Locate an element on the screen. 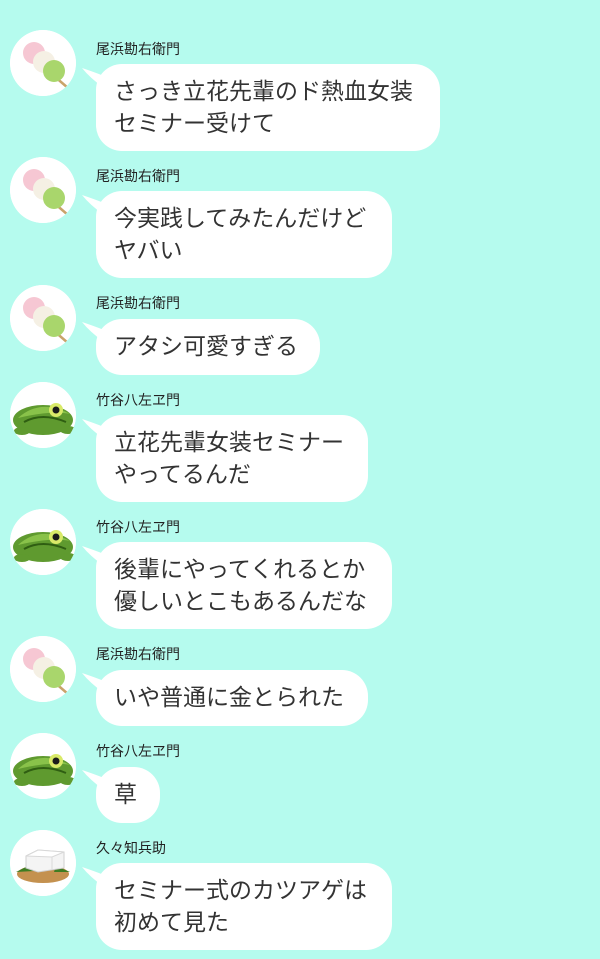 This screenshot has width=600, height=959. message-bubble: 後輩にやってくれるとか 優しいとこもあるんだな is located at coordinates (244, 585).